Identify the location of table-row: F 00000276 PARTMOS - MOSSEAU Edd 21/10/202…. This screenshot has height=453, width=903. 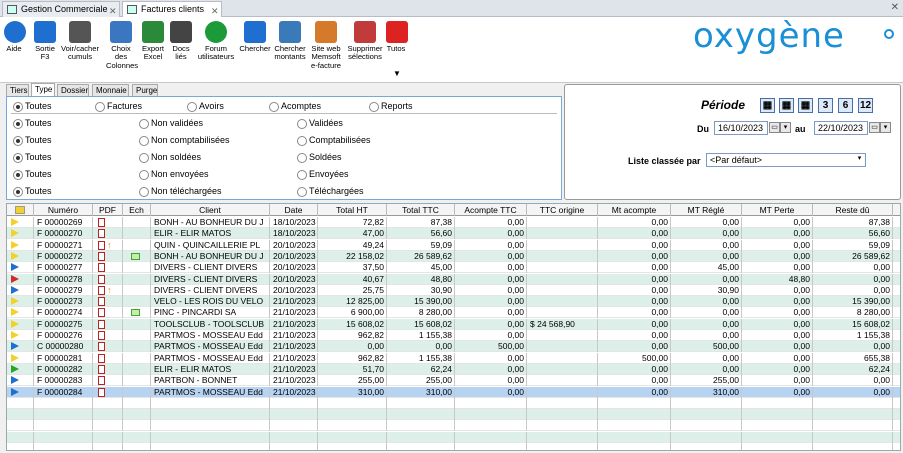
(453, 335).